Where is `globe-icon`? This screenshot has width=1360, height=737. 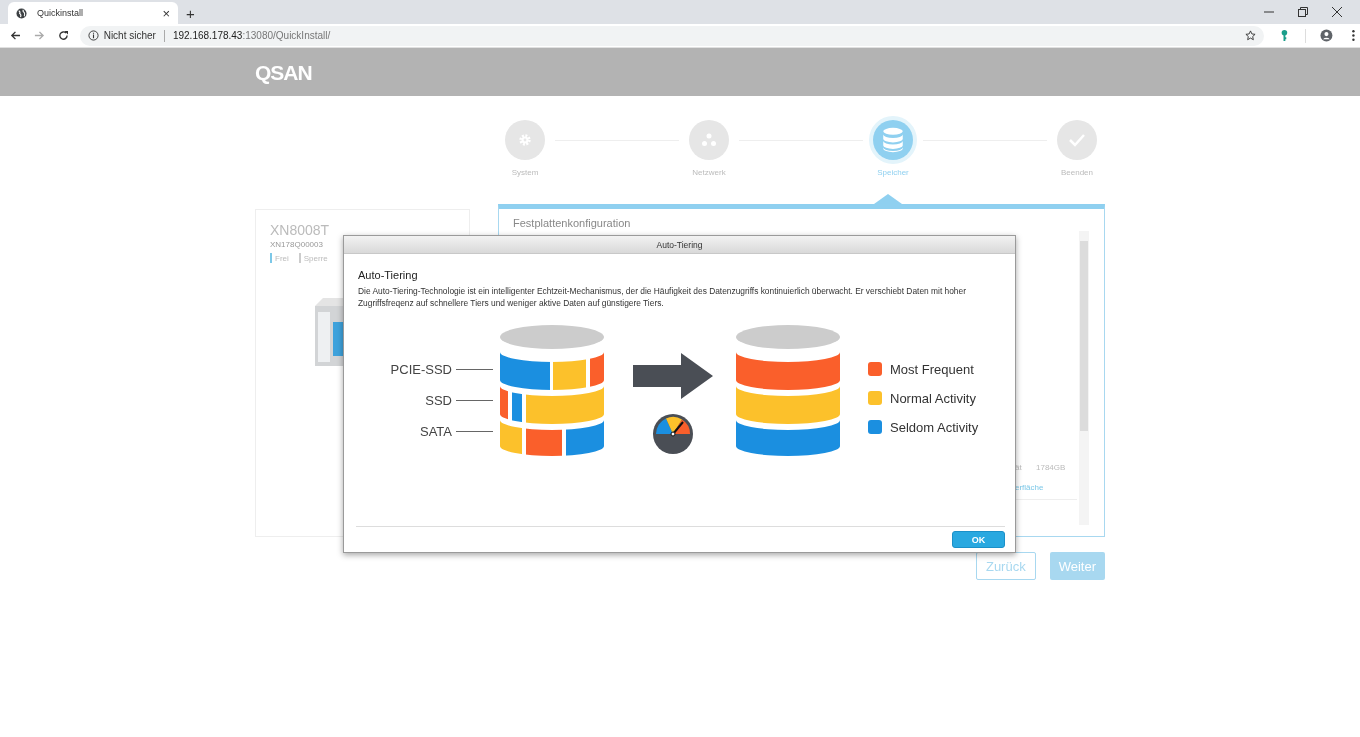 globe-icon is located at coordinates (21, 13).